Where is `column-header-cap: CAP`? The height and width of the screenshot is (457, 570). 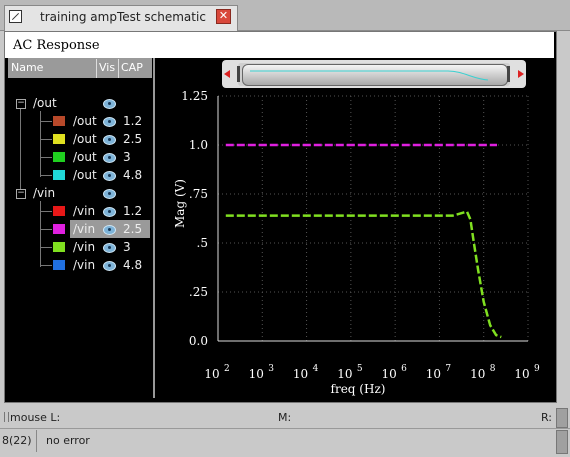 column-header-cap: CAP is located at coordinates (132, 68).